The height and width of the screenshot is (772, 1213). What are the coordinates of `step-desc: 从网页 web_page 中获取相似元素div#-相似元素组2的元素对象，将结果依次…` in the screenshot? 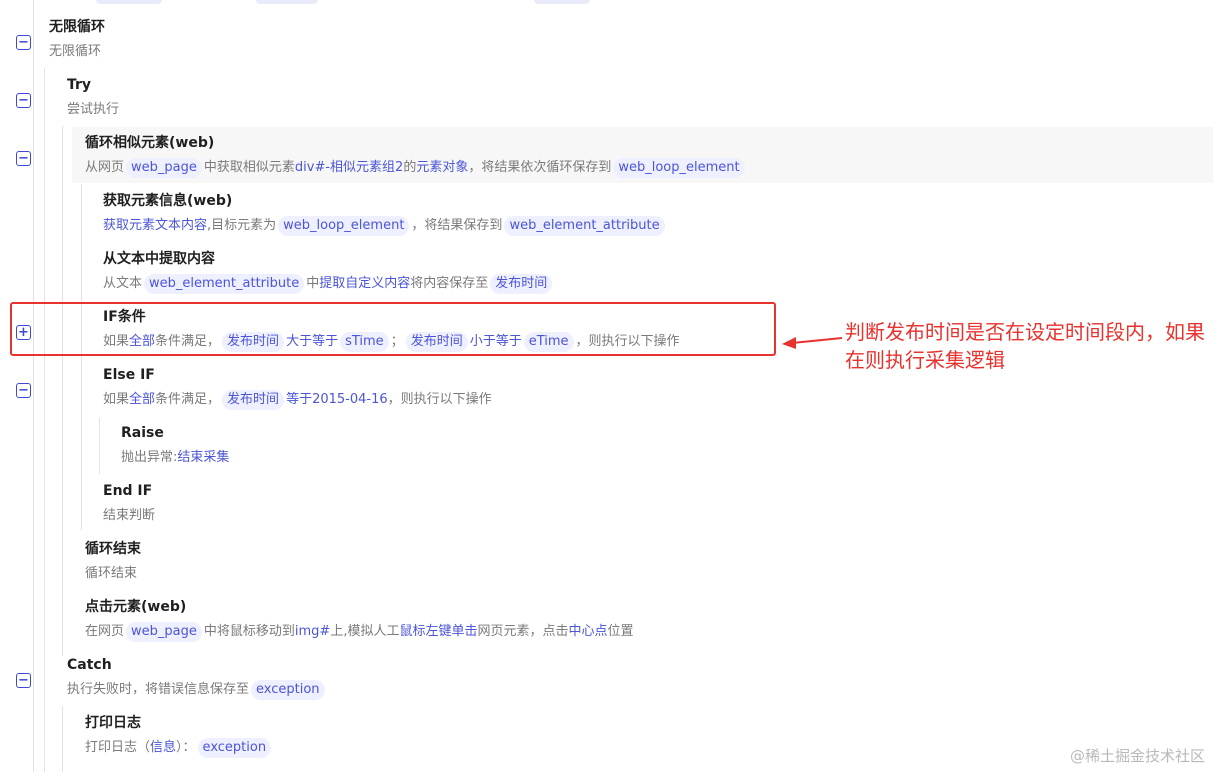 It's located at (416, 168).